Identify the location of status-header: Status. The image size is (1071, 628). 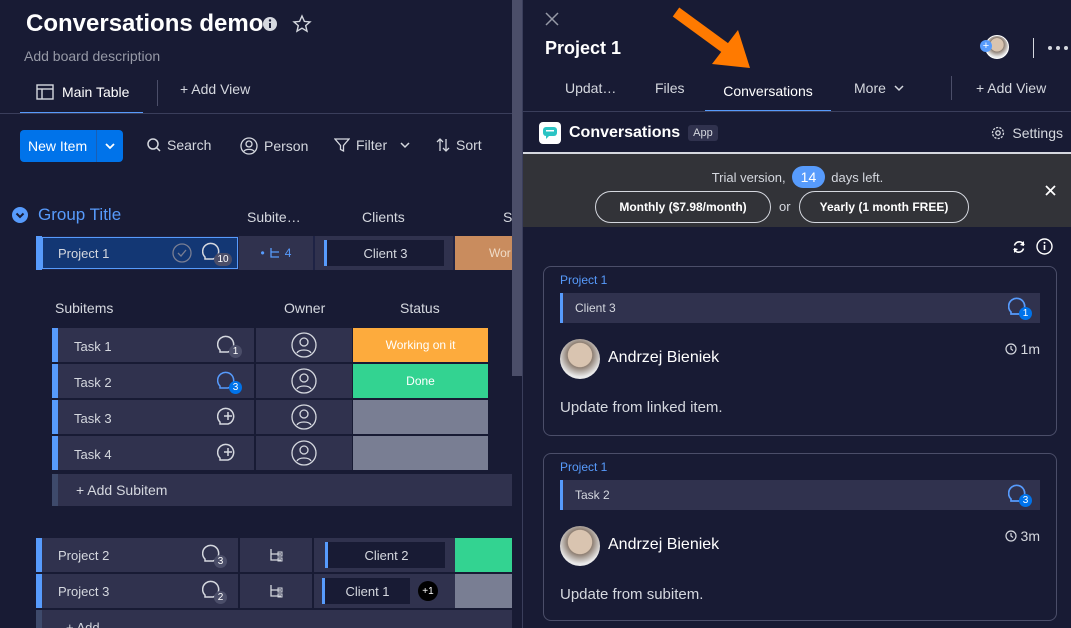
(420, 308).